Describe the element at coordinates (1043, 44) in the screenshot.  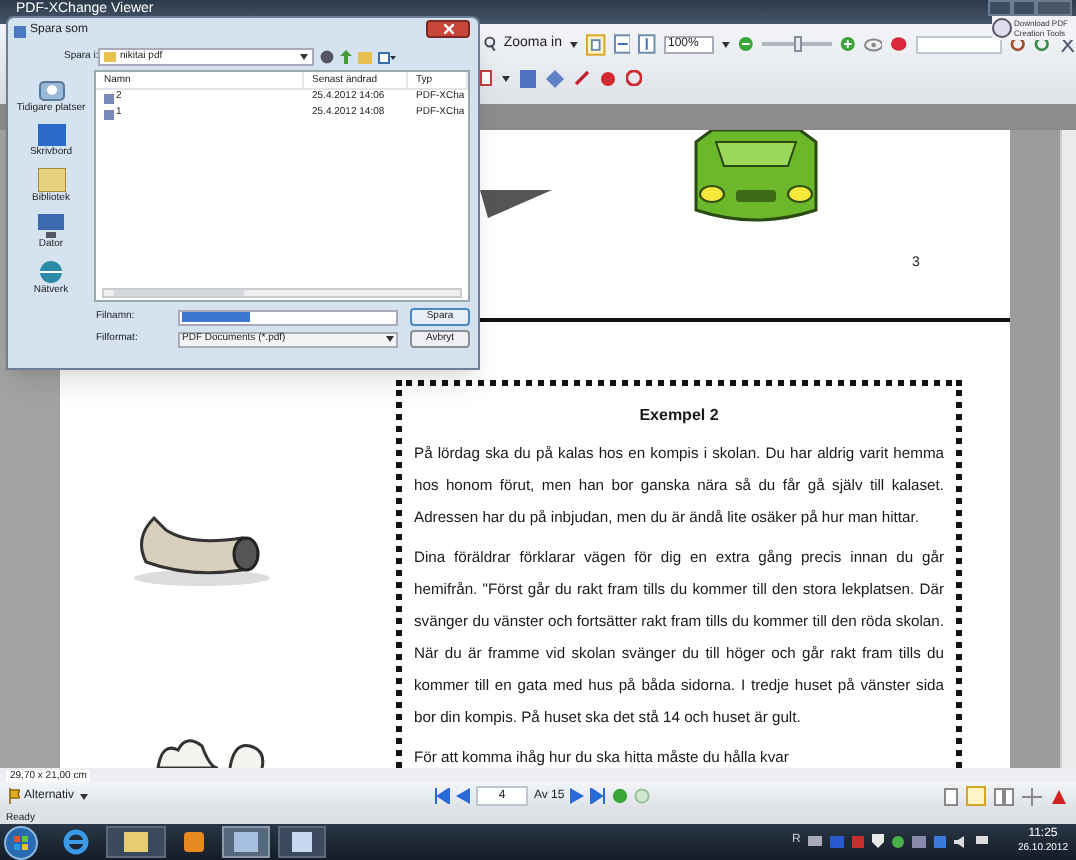
I see `search-next-icon` at that location.